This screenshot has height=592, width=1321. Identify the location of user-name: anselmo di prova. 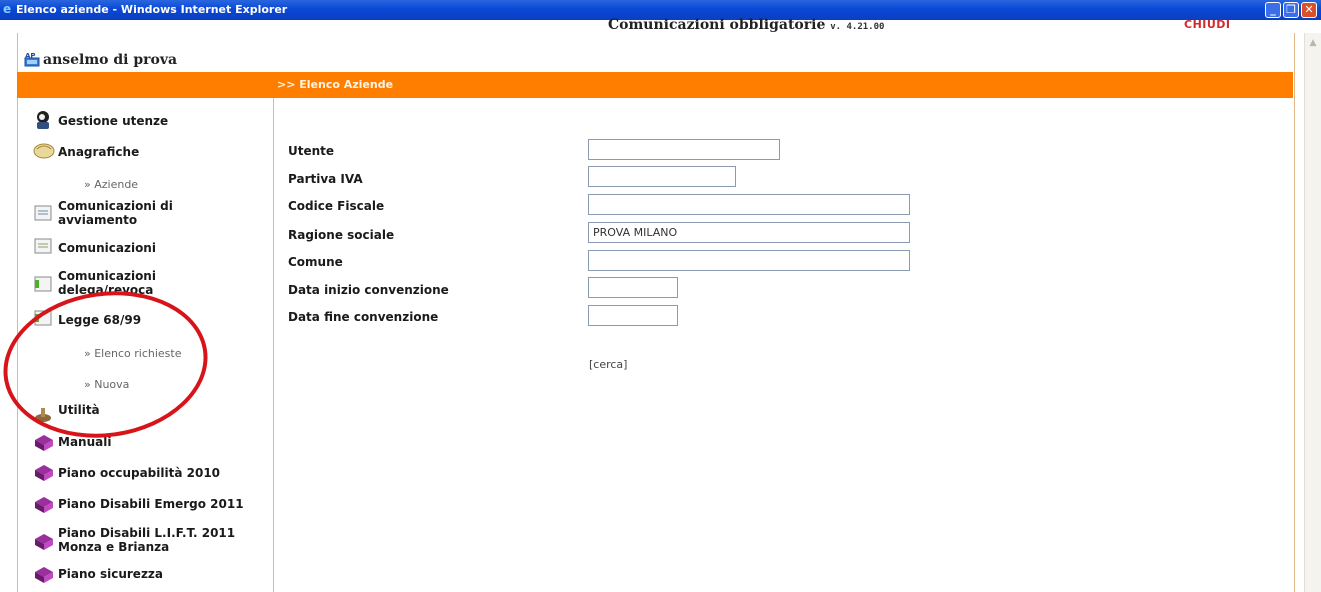
(110, 60).